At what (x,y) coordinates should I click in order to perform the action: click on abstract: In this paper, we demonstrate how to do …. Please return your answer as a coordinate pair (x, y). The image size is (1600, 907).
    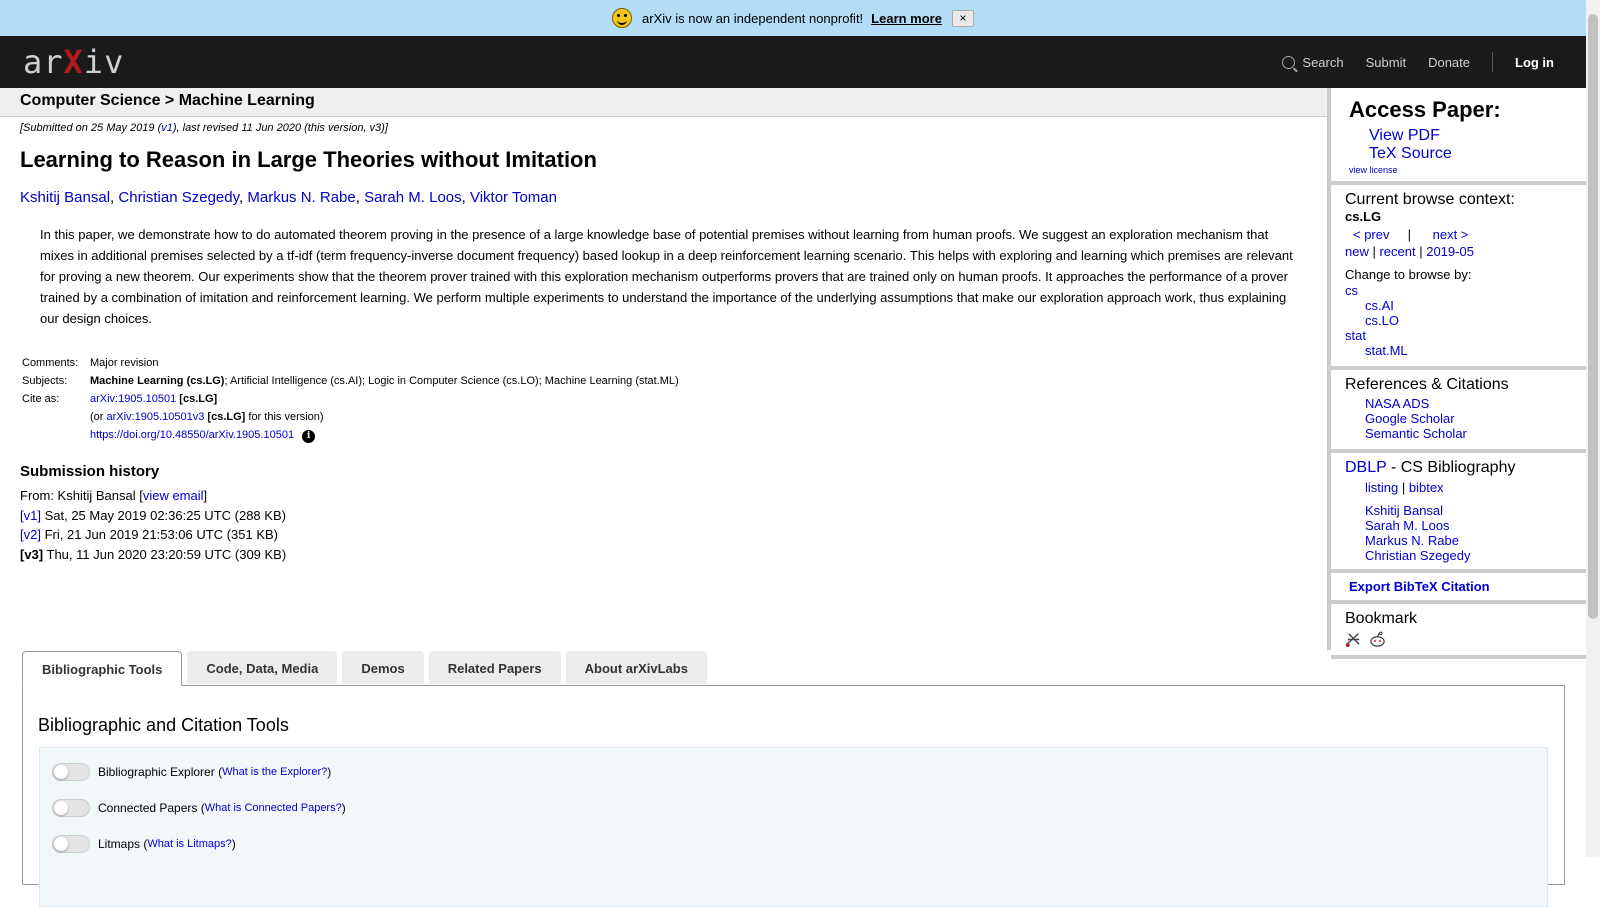
    Looking at the image, I should click on (666, 276).